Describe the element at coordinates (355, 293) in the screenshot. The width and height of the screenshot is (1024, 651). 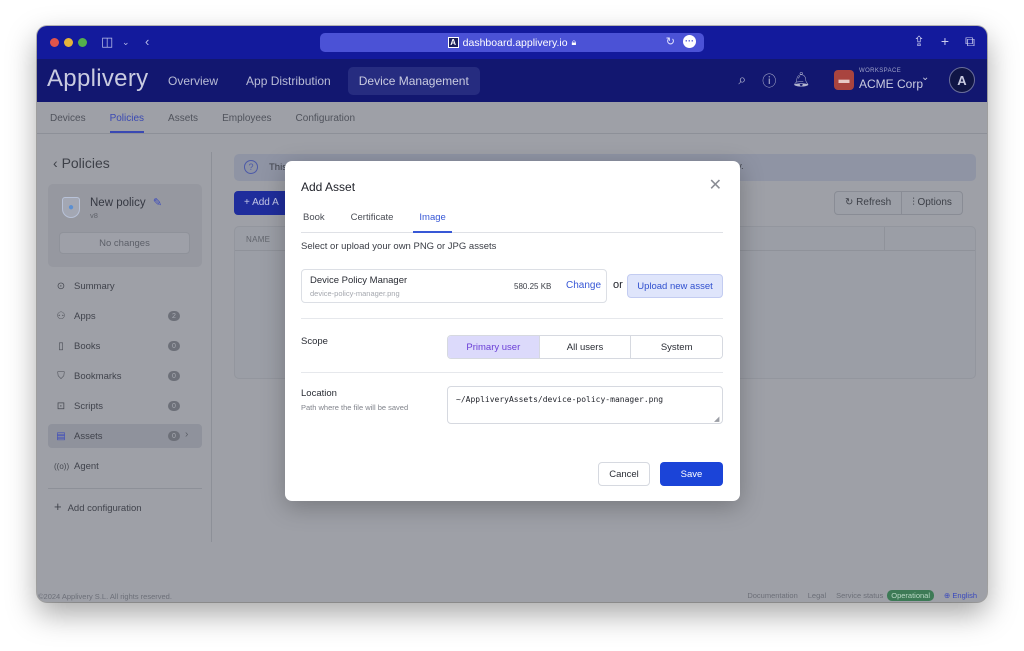
I see `asset-filename: device-policy-manager.png` at that location.